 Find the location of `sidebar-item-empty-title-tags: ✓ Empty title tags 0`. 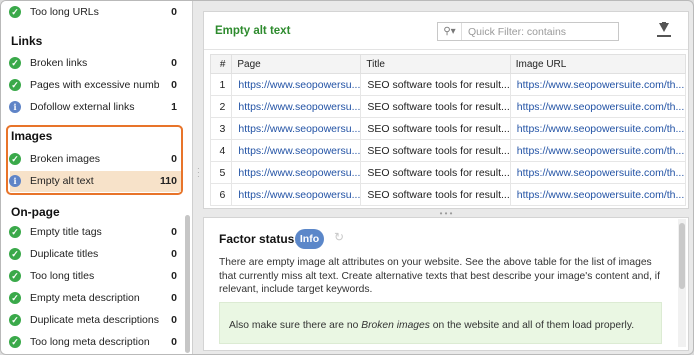

sidebar-item-empty-title-tags: ✓ Empty title tags 0 is located at coordinates (93, 232).